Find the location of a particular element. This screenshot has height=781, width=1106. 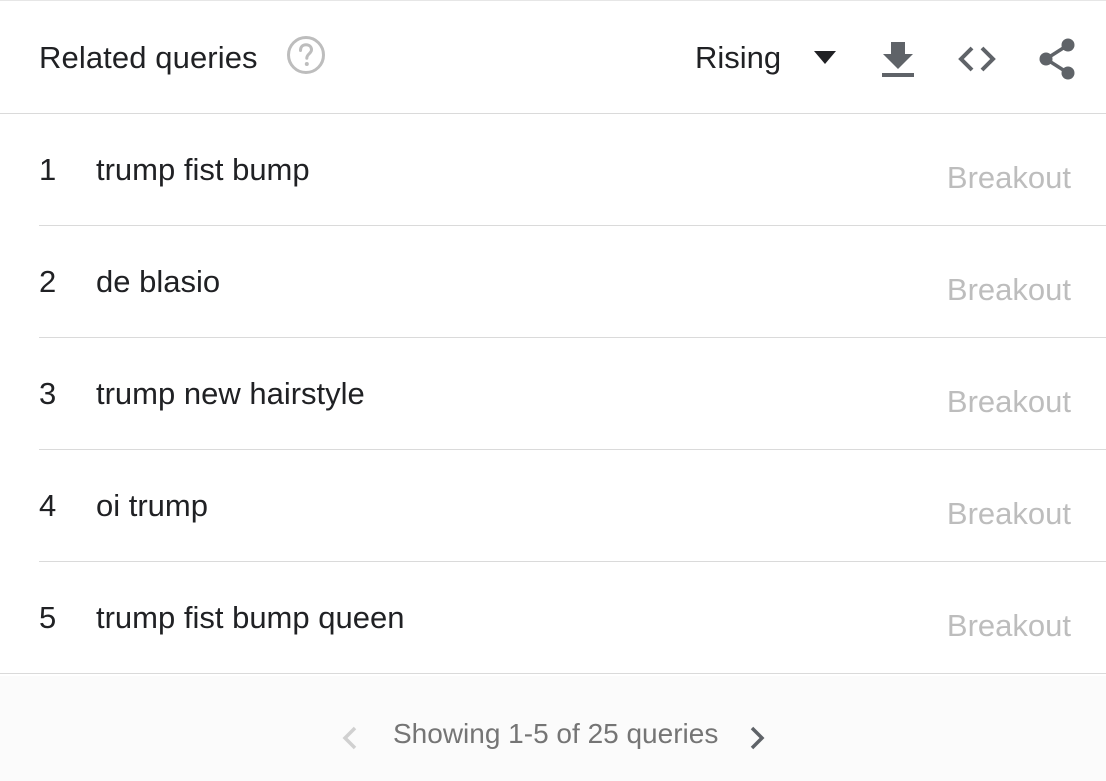

code-embed-icon is located at coordinates (977, 59).